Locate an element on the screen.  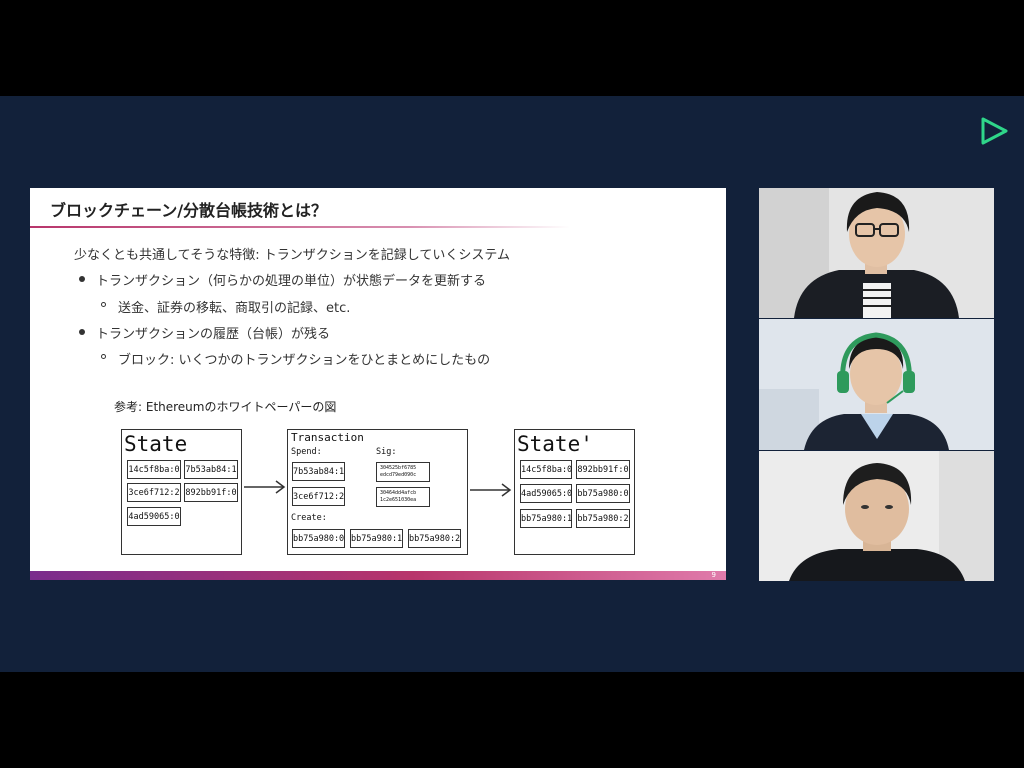
slide-title: ブロックチェーン/分散台帳技術とは？ is located at coordinates (189, 210).